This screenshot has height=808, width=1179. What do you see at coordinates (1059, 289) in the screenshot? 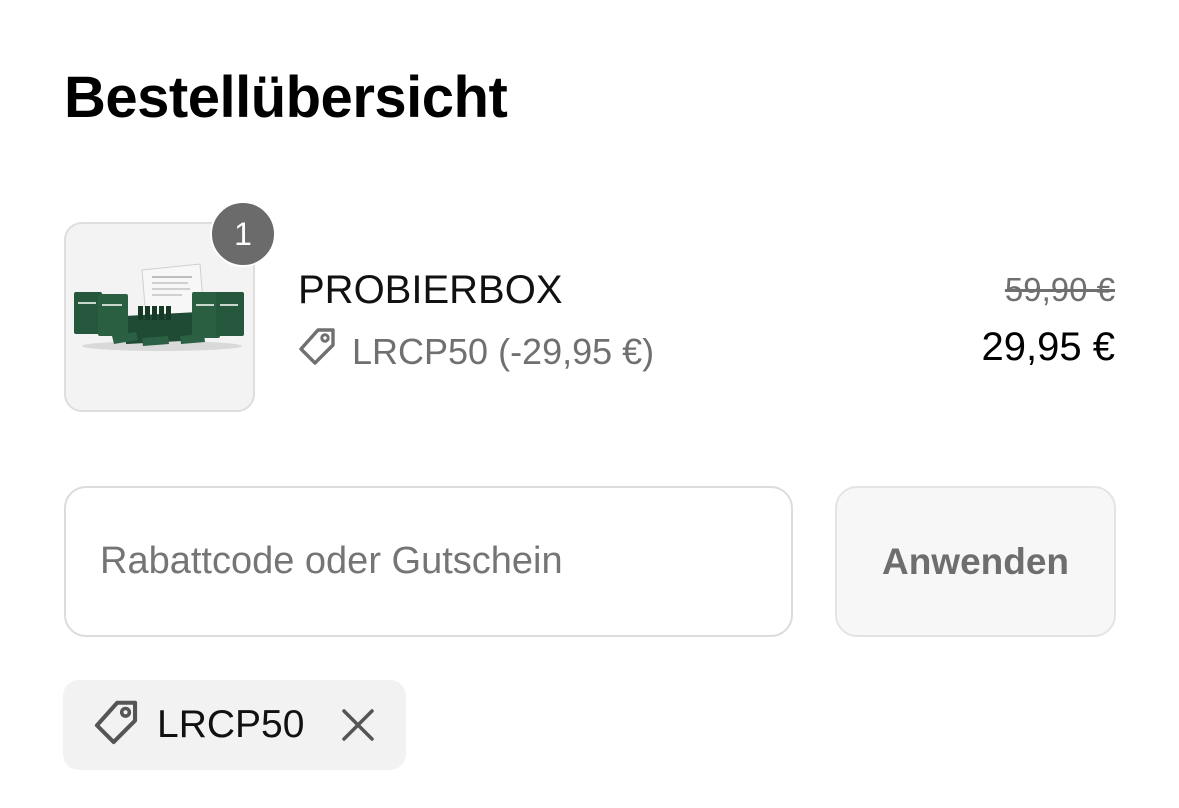
I see `original-price: 59,90 €` at bounding box center [1059, 289].